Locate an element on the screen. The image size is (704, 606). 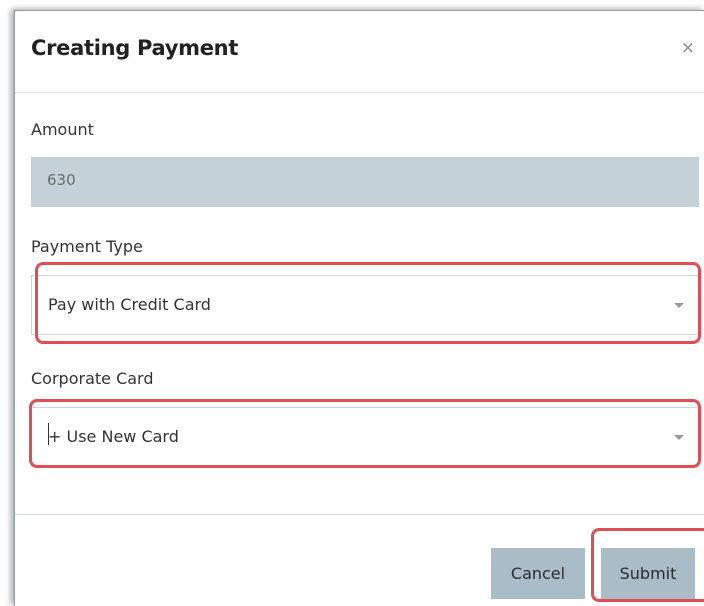
corporate-card-label: Corporate Card is located at coordinates (92, 378).